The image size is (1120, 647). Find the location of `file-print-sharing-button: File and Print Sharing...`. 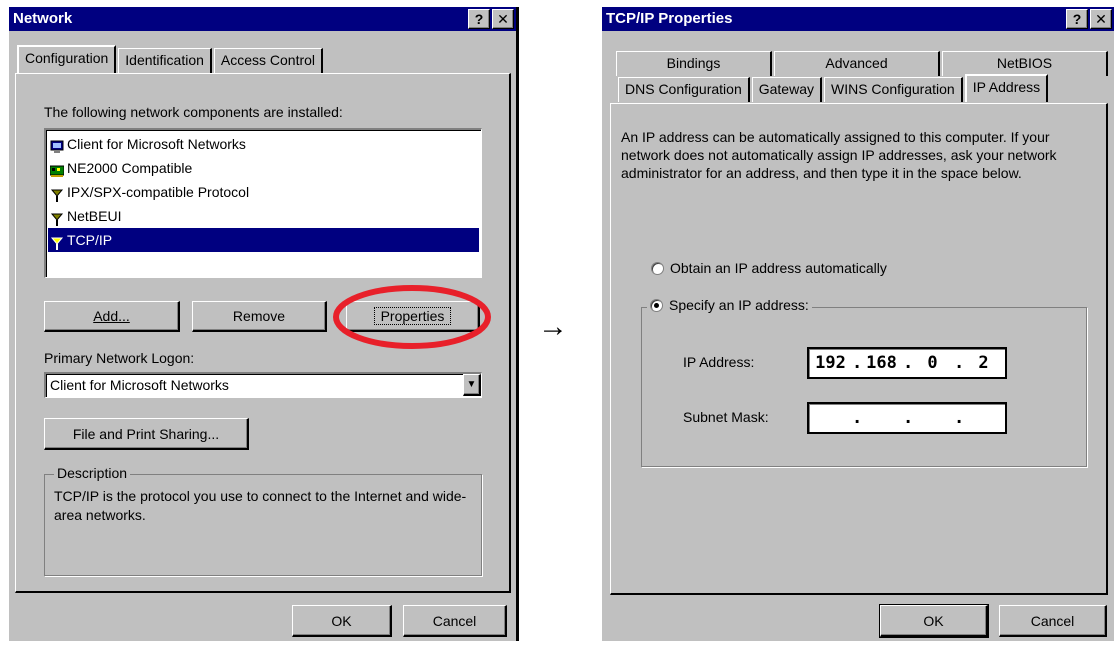

file-print-sharing-button: File and Print Sharing... is located at coordinates (146, 434).